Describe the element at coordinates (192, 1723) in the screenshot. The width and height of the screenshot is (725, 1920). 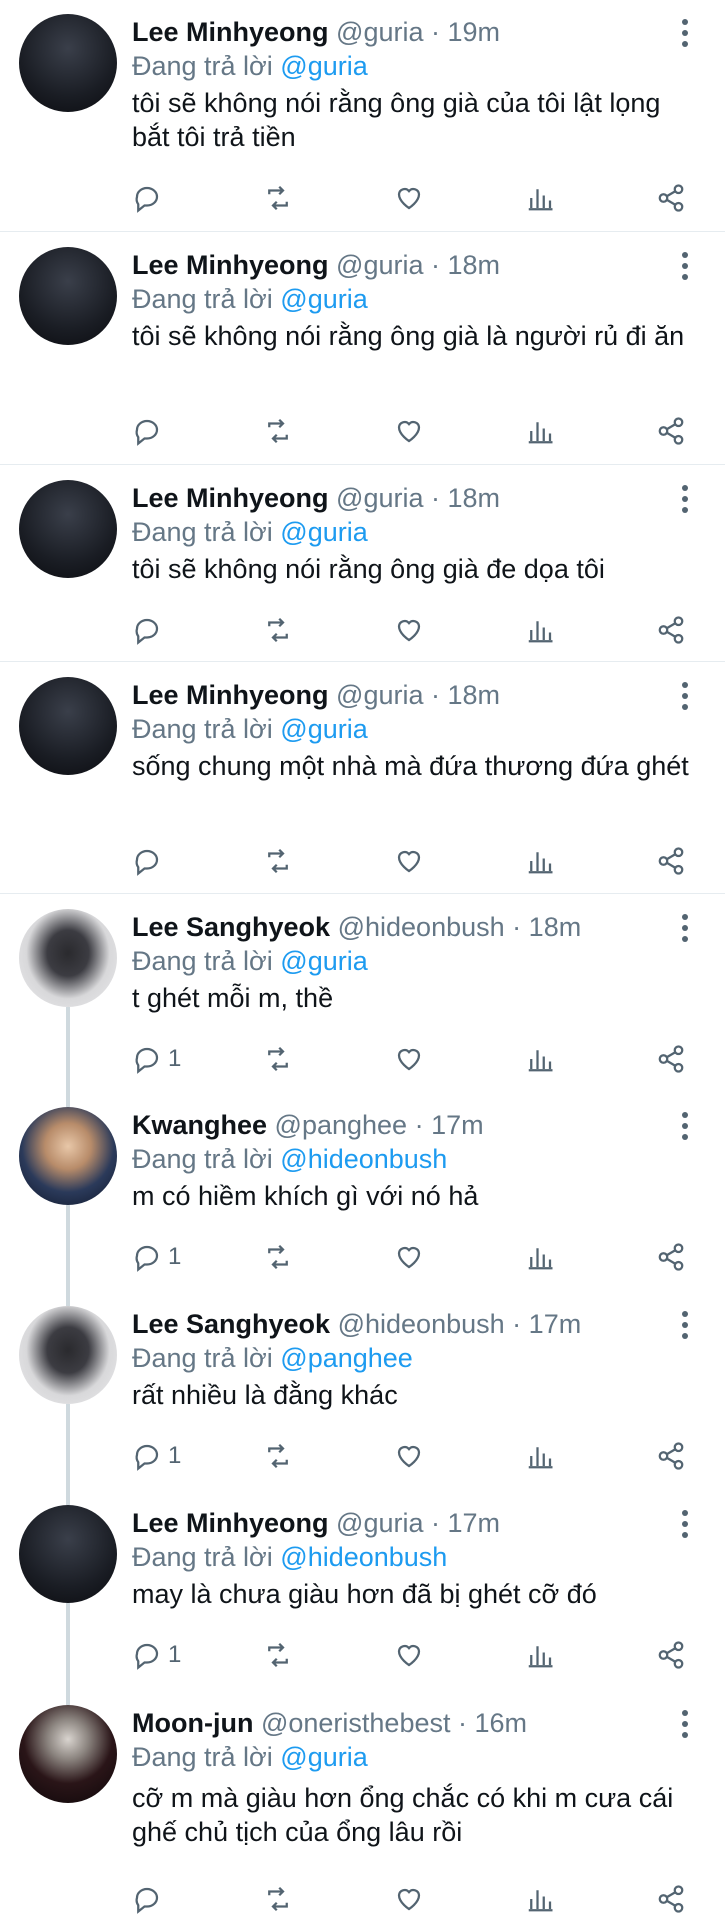
I see `author-name: Moon-jun` at that location.